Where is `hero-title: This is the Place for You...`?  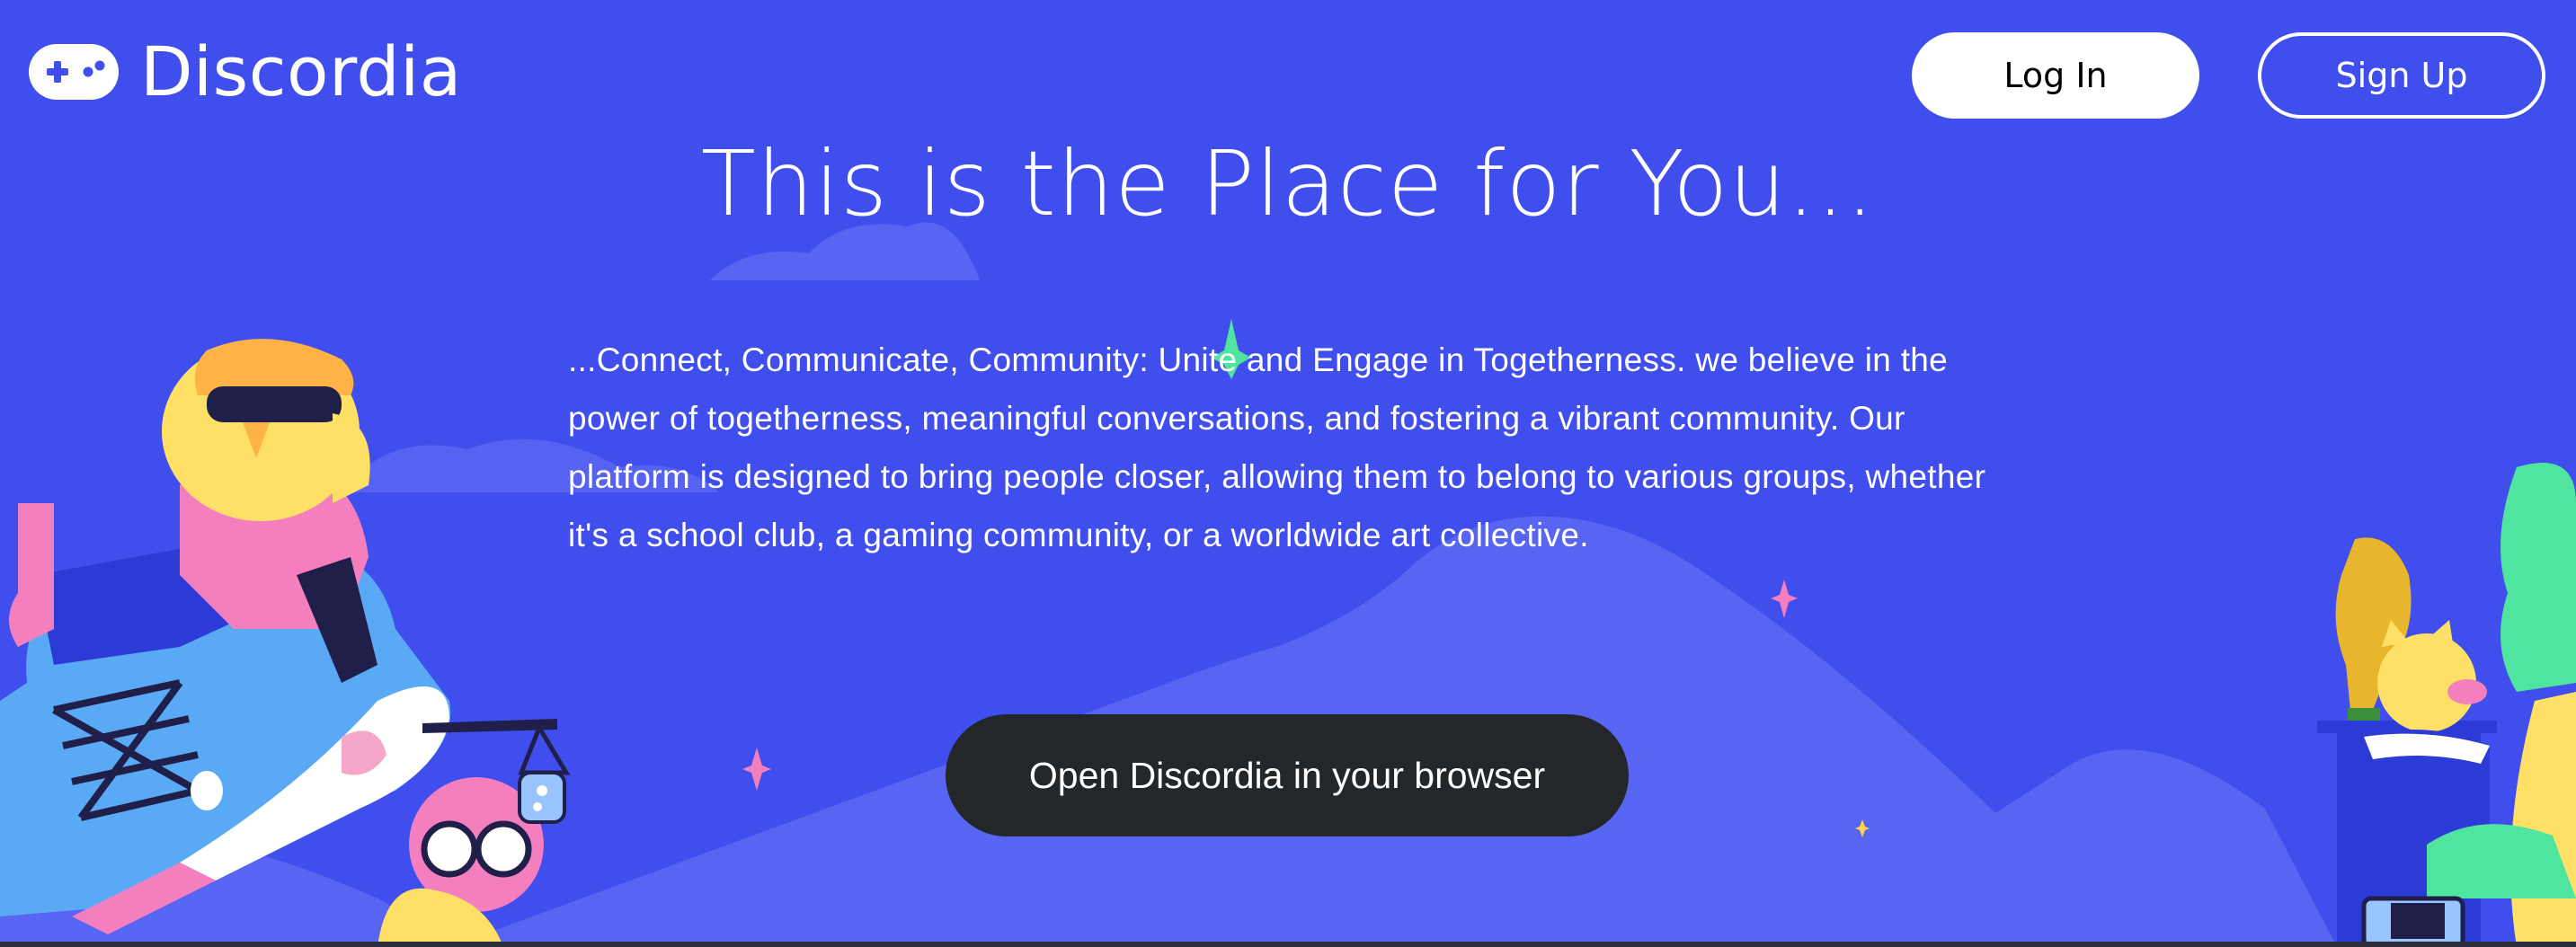
hero-title: This is the Place for You... is located at coordinates (1288, 183).